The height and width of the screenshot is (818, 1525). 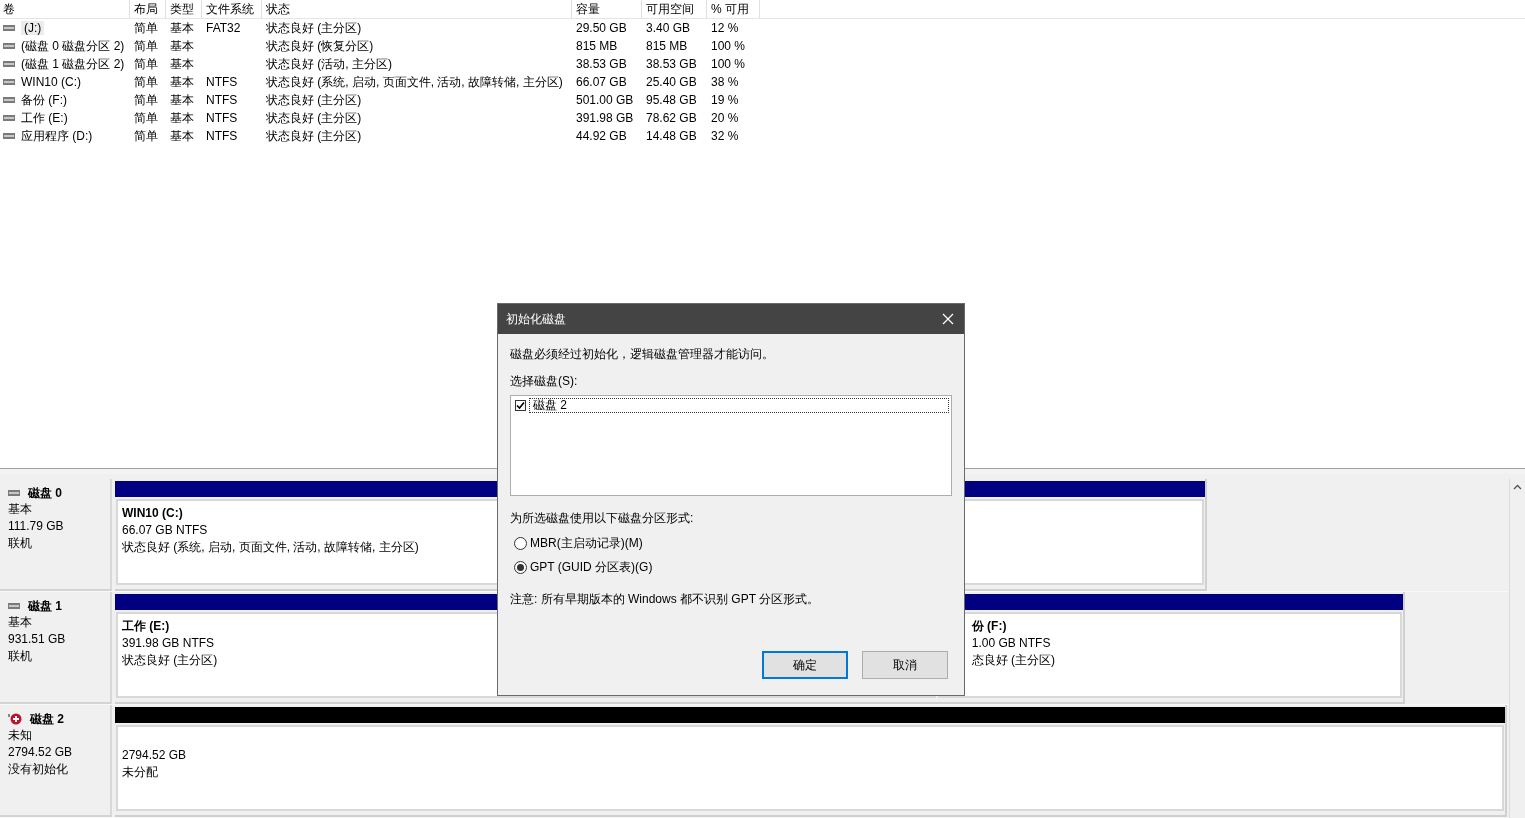 I want to click on field-label: 选择磁盘(S):, so click(x=544, y=381).